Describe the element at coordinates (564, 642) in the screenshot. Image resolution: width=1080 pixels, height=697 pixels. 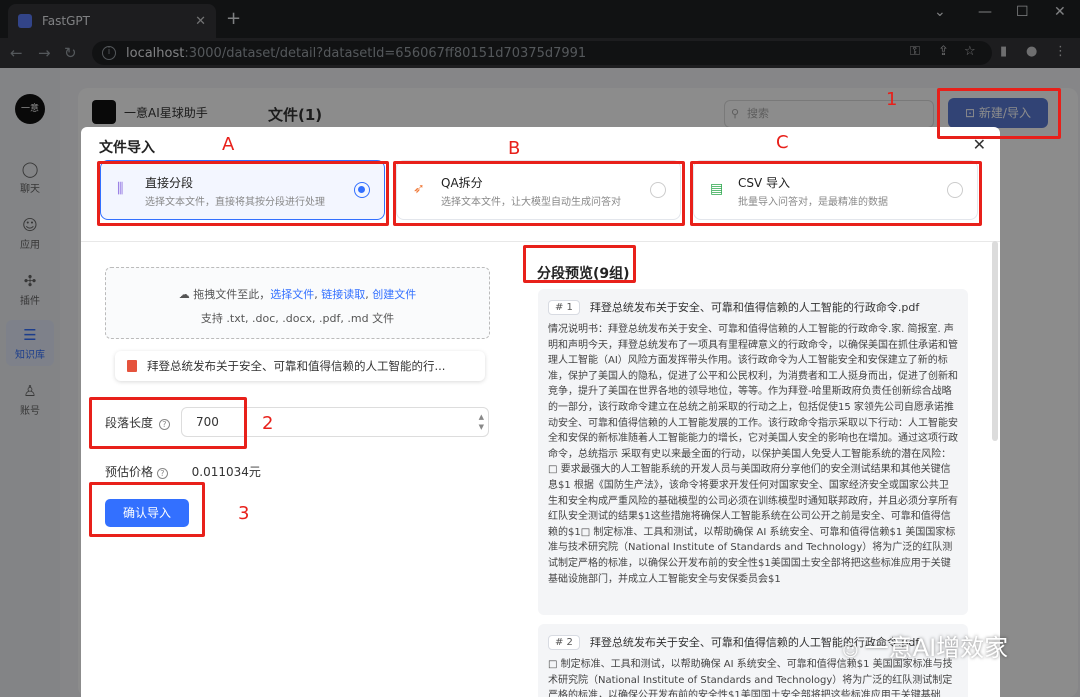
I see `chunk-number: # 2` at that location.